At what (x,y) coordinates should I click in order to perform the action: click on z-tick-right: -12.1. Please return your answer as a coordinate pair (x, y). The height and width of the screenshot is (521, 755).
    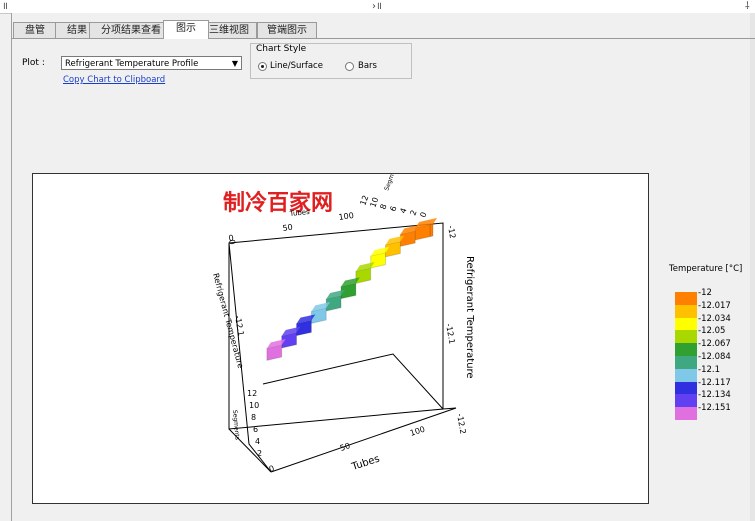
    Looking at the image, I should click on (450, 334).